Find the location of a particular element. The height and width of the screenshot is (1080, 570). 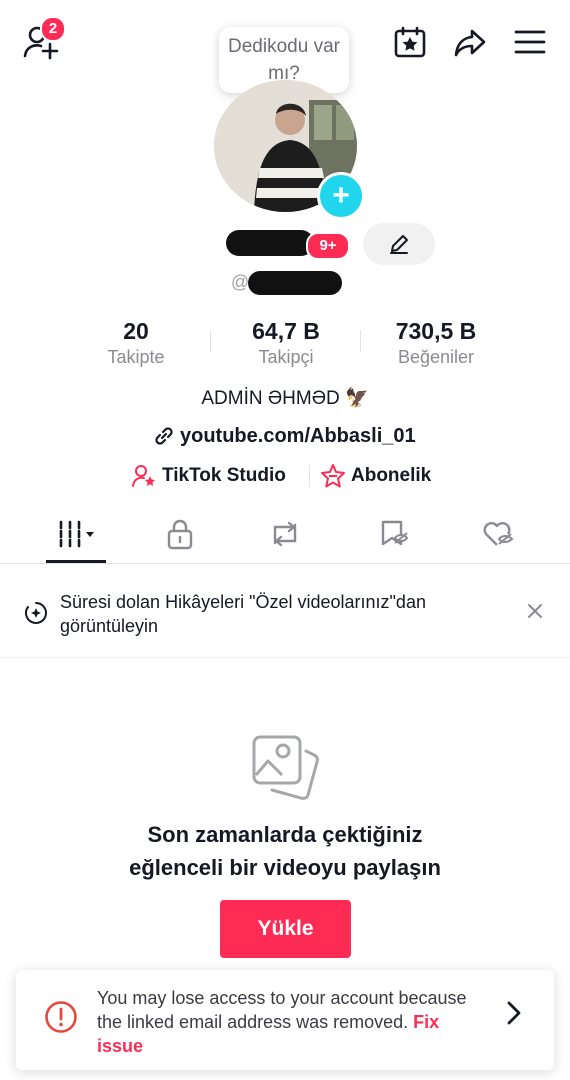

calendar-button is located at coordinates (410, 42).